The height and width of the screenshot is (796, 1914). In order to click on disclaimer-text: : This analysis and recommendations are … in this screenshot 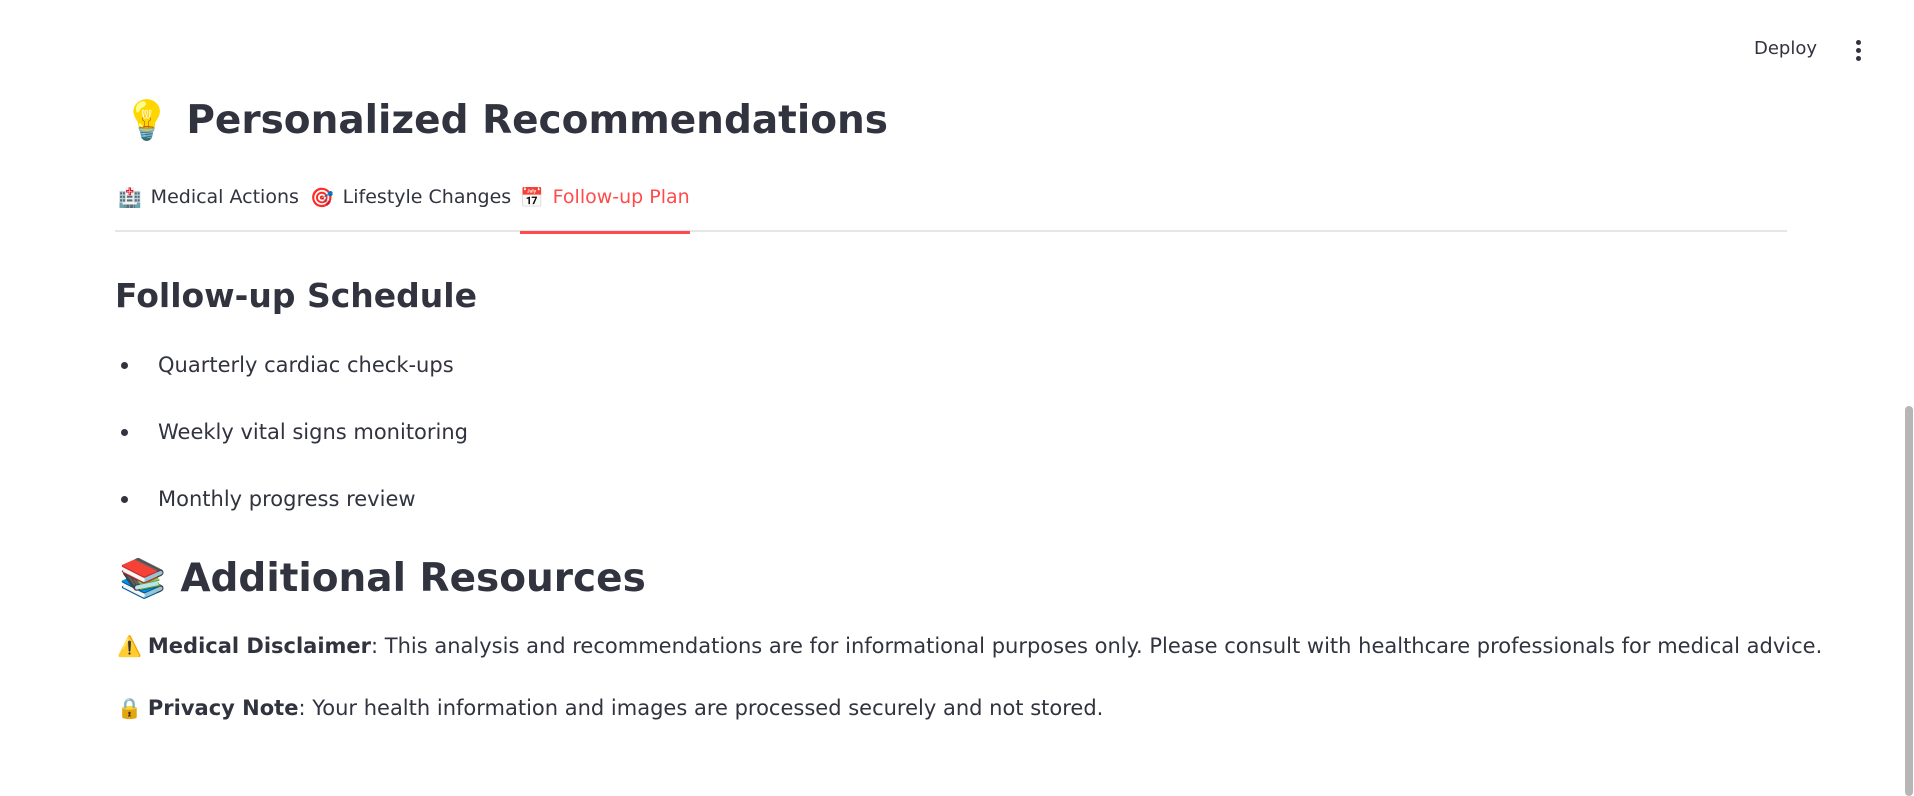, I will do `click(1097, 646)`.